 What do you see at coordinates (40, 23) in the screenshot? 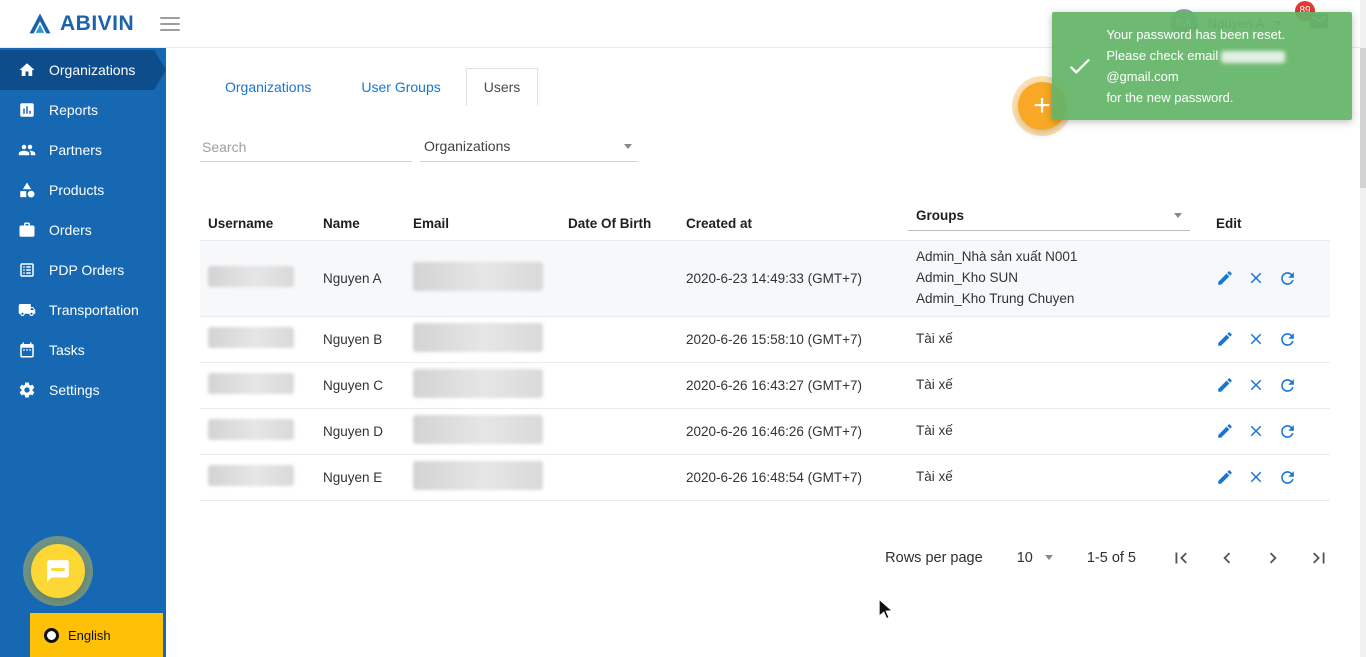
I see `abivin-logo-icon` at bounding box center [40, 23].